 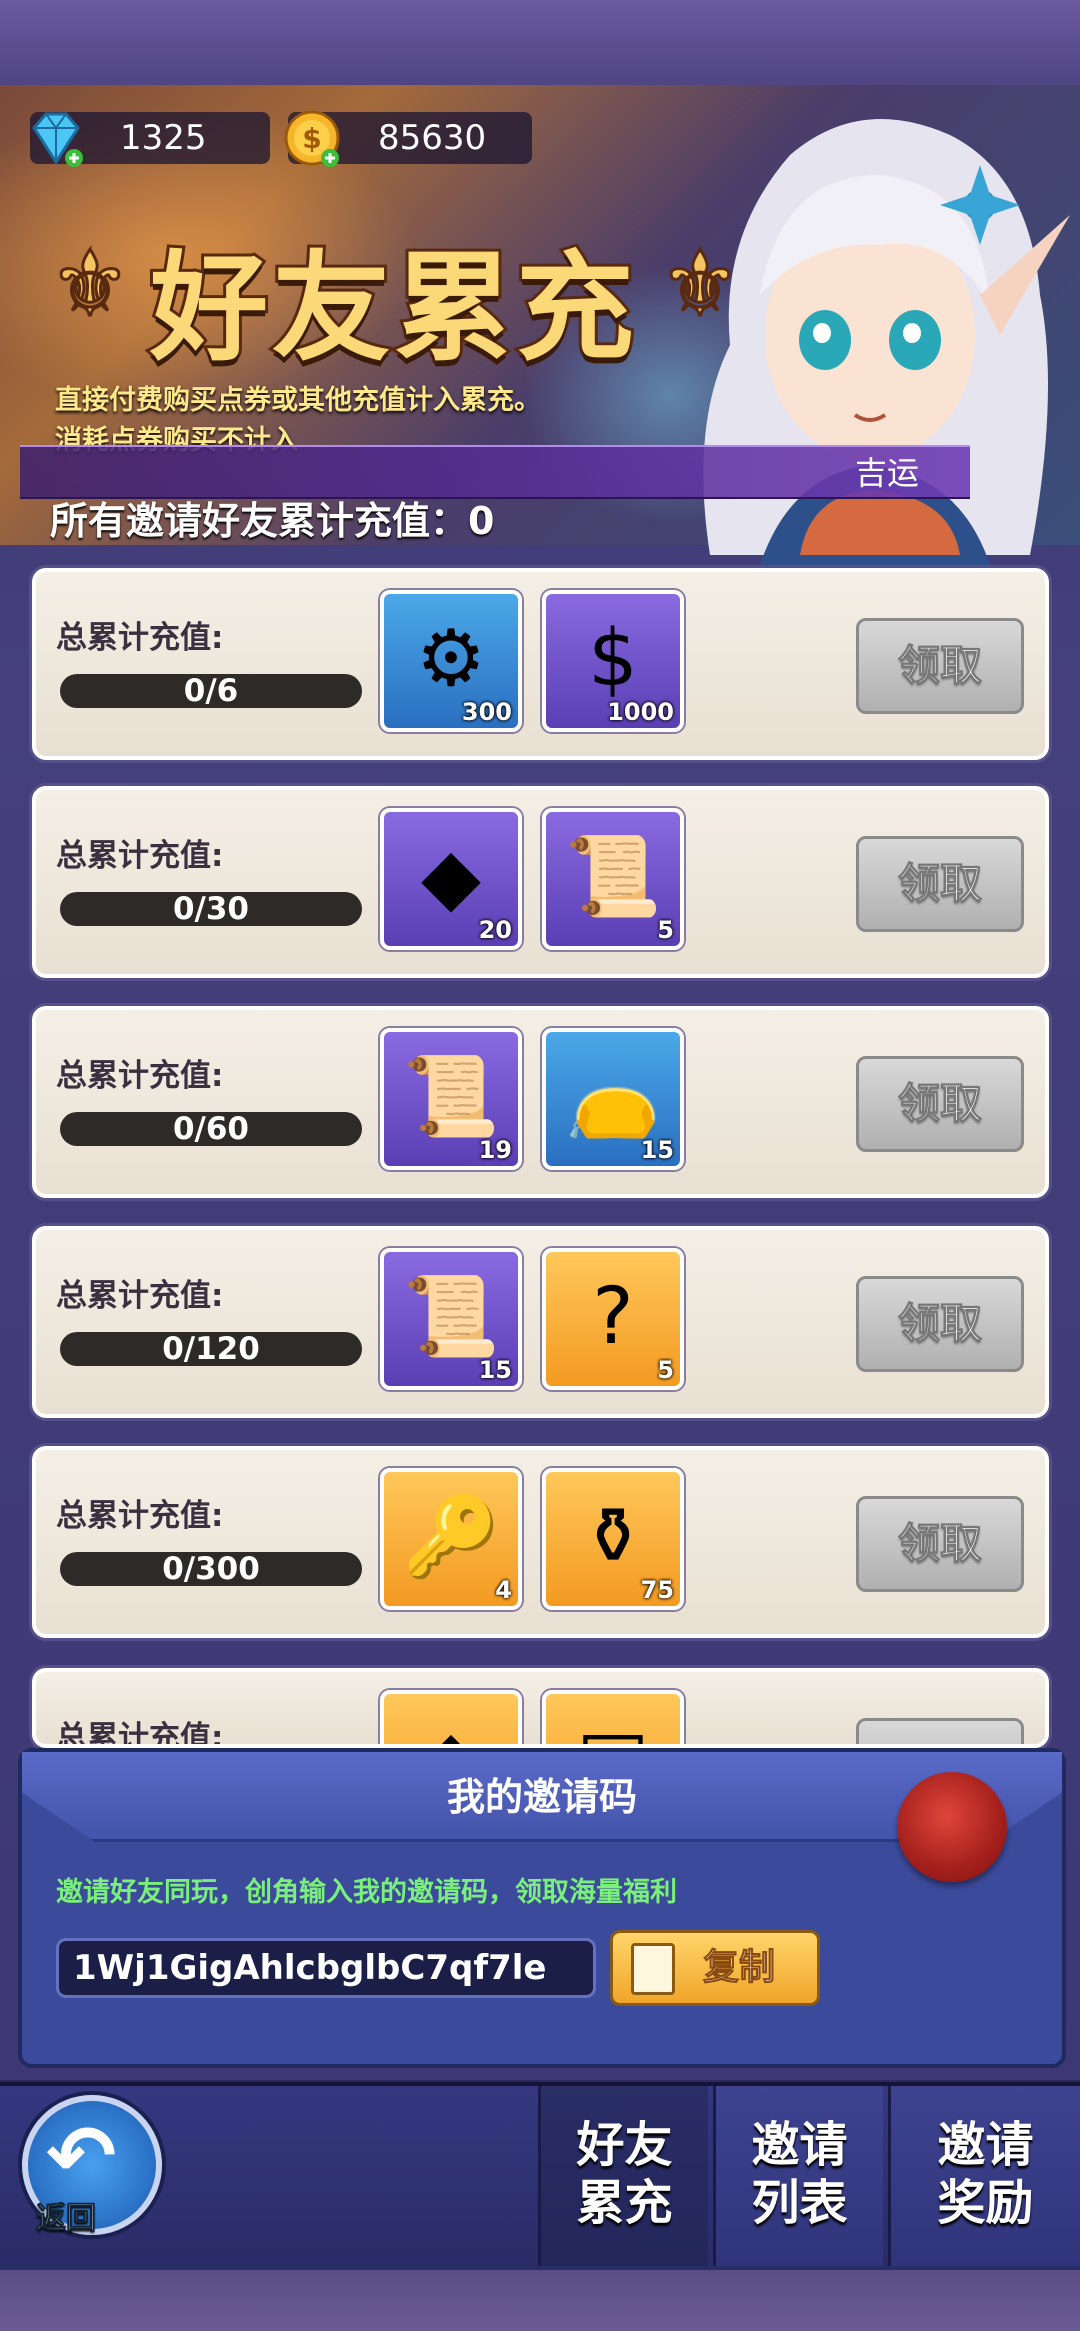 What do you see at coordinates (66, 2219) in the screenshot?
I see `back-label: 返回` at bounding box center [66, 2219].